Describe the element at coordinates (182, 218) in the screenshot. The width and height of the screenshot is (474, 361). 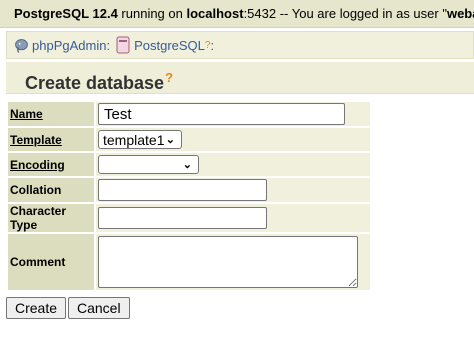
I see `character-type-input` at that location.